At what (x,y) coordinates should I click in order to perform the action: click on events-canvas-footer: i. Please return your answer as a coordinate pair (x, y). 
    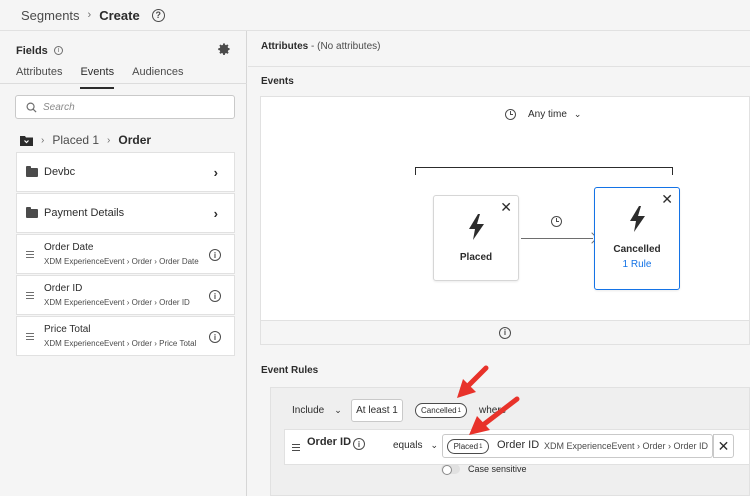
    Looking at the image, I should click on (505, 333).